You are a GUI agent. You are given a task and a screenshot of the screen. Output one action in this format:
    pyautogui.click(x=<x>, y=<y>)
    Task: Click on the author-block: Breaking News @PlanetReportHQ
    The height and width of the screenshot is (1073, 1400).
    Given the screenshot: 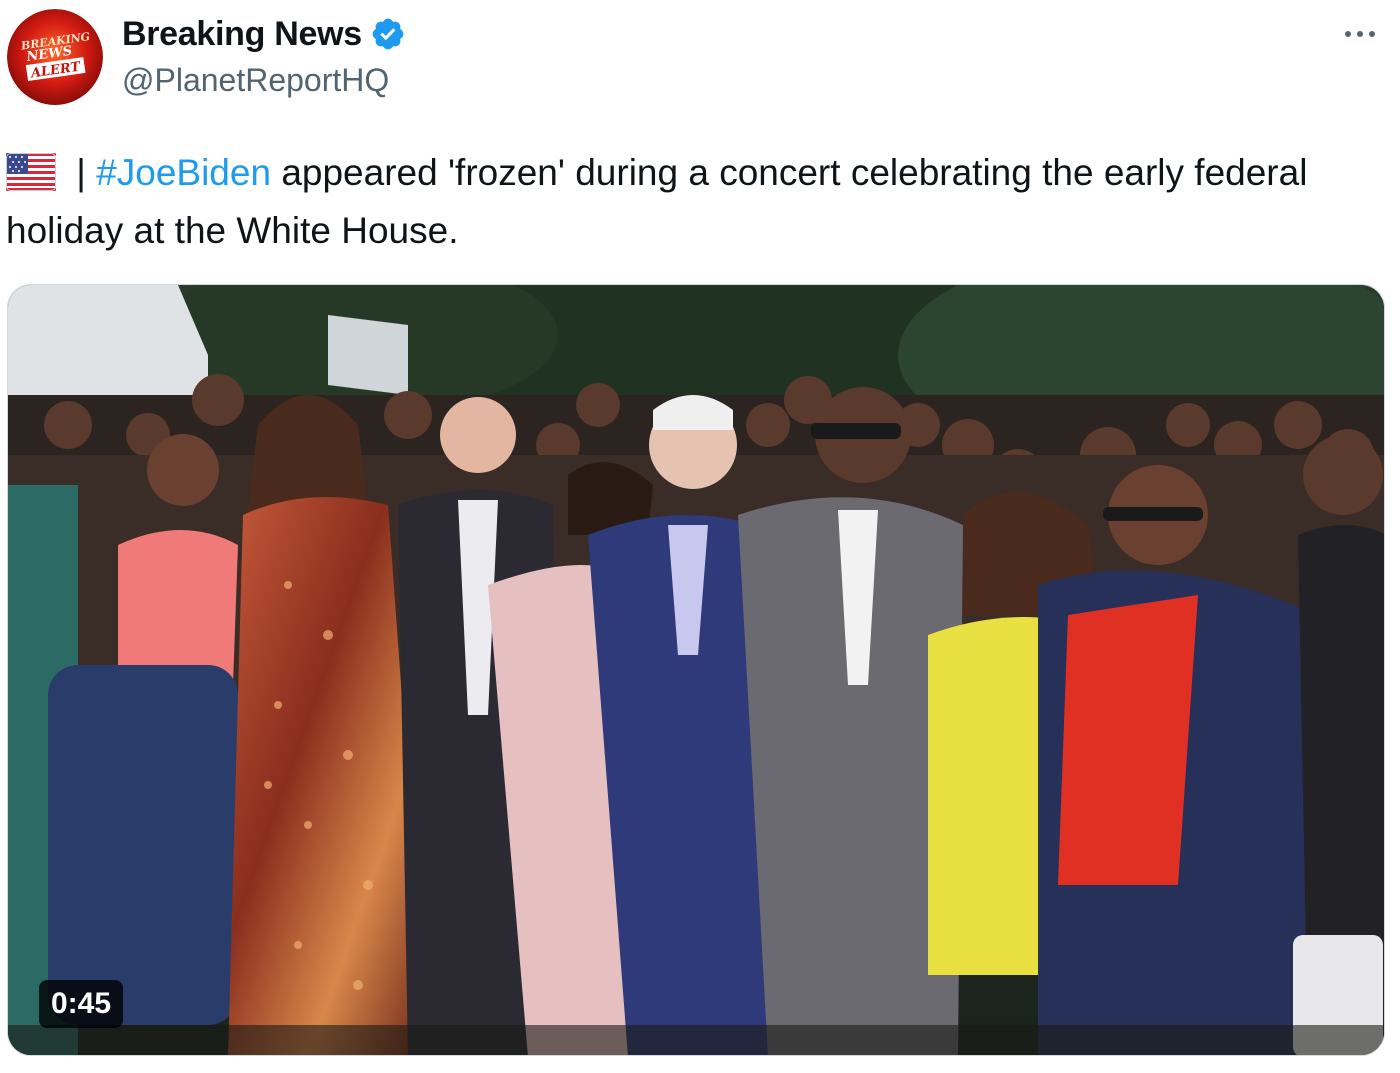 What is the action you would take?
    pyautogui.click(x=264, y=56)
    